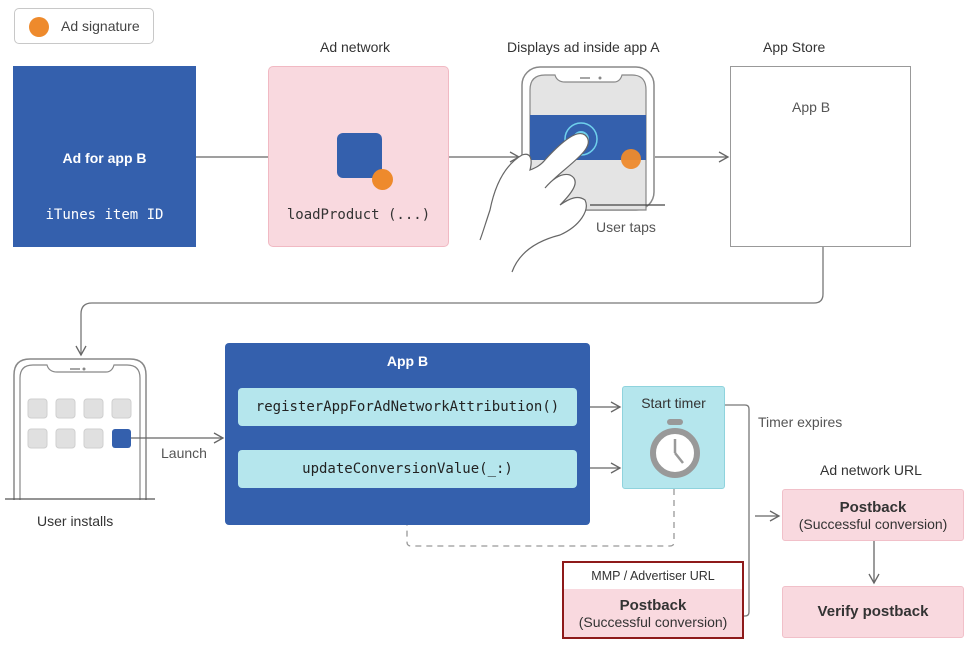 The height and width of the screenshot is (645, 975). What do you see at coordinates (583, 47) in the screenshot?
I see `displays-ad-heading: Displays ad inside app A` at bounding box center [583, 47].